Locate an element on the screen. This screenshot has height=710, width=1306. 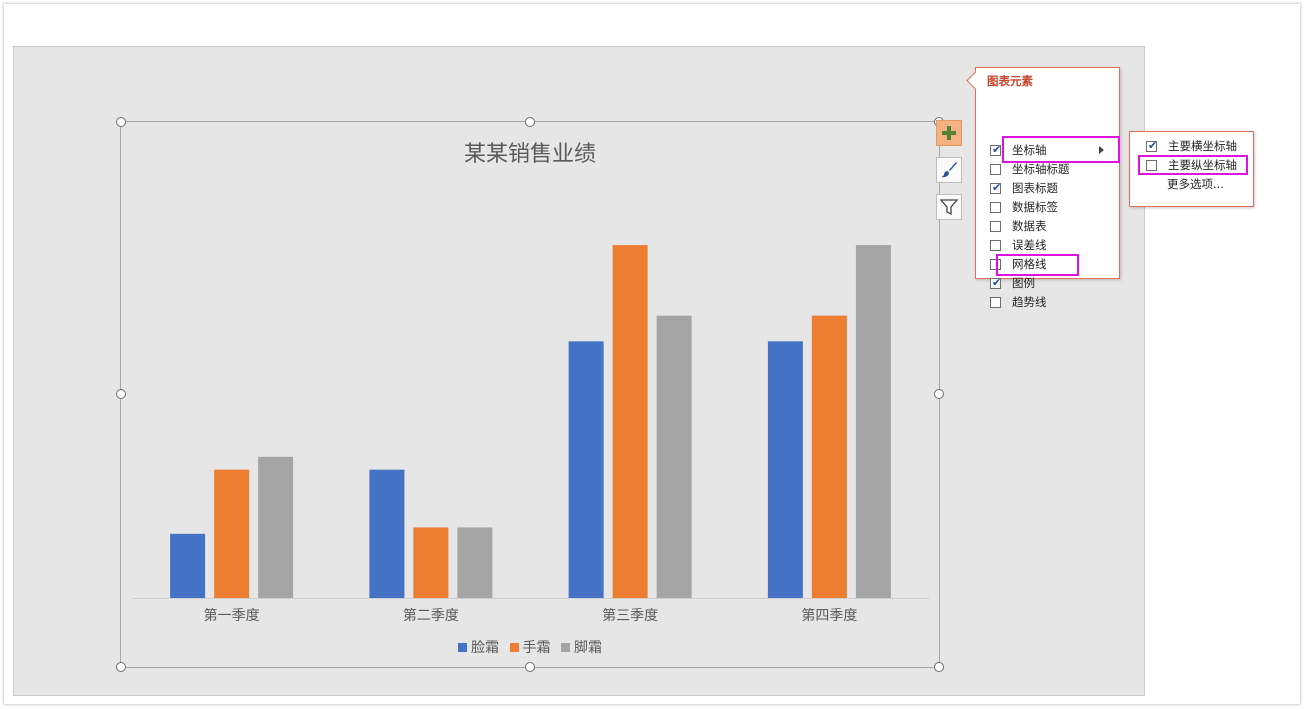
legend-item-foot-cream: 脚霜 is located at coordinates (581, 647).